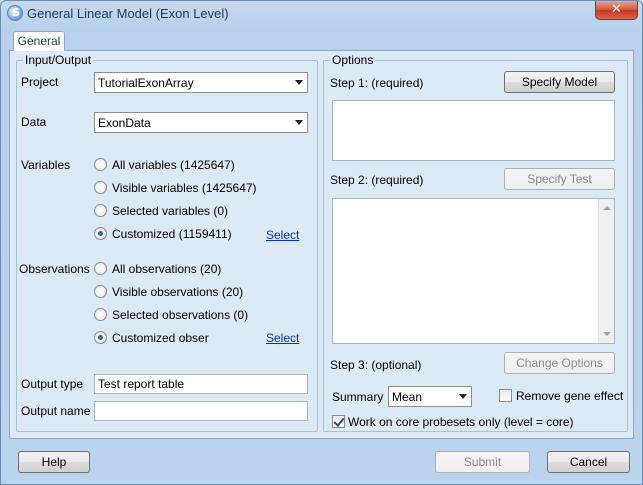 This screenshot has width=643, height=485. Describe the element at coordinates (201, 82) in the screenshot. I see `project-select: TutorialExonArray` at that location.